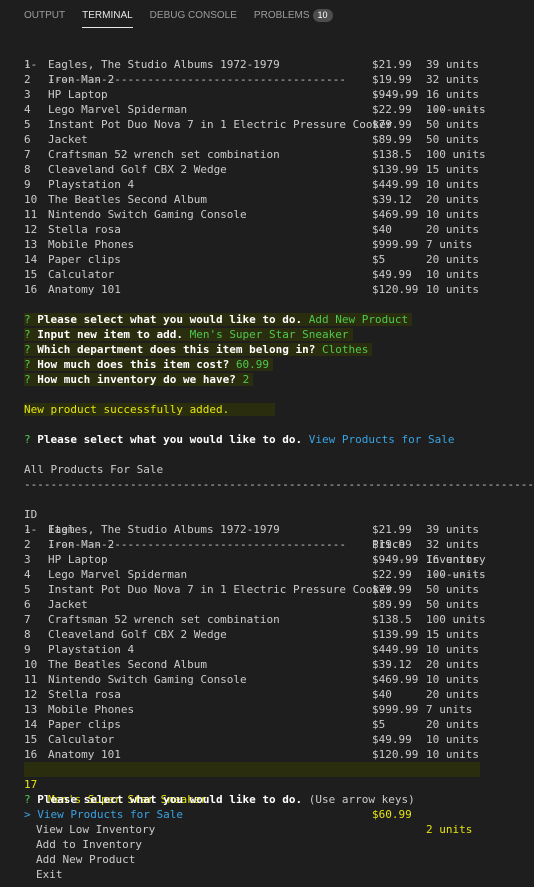  Describe the element at coordinates (449, 244) in the screenshot. I see `row-inv: 7 units` at that location.